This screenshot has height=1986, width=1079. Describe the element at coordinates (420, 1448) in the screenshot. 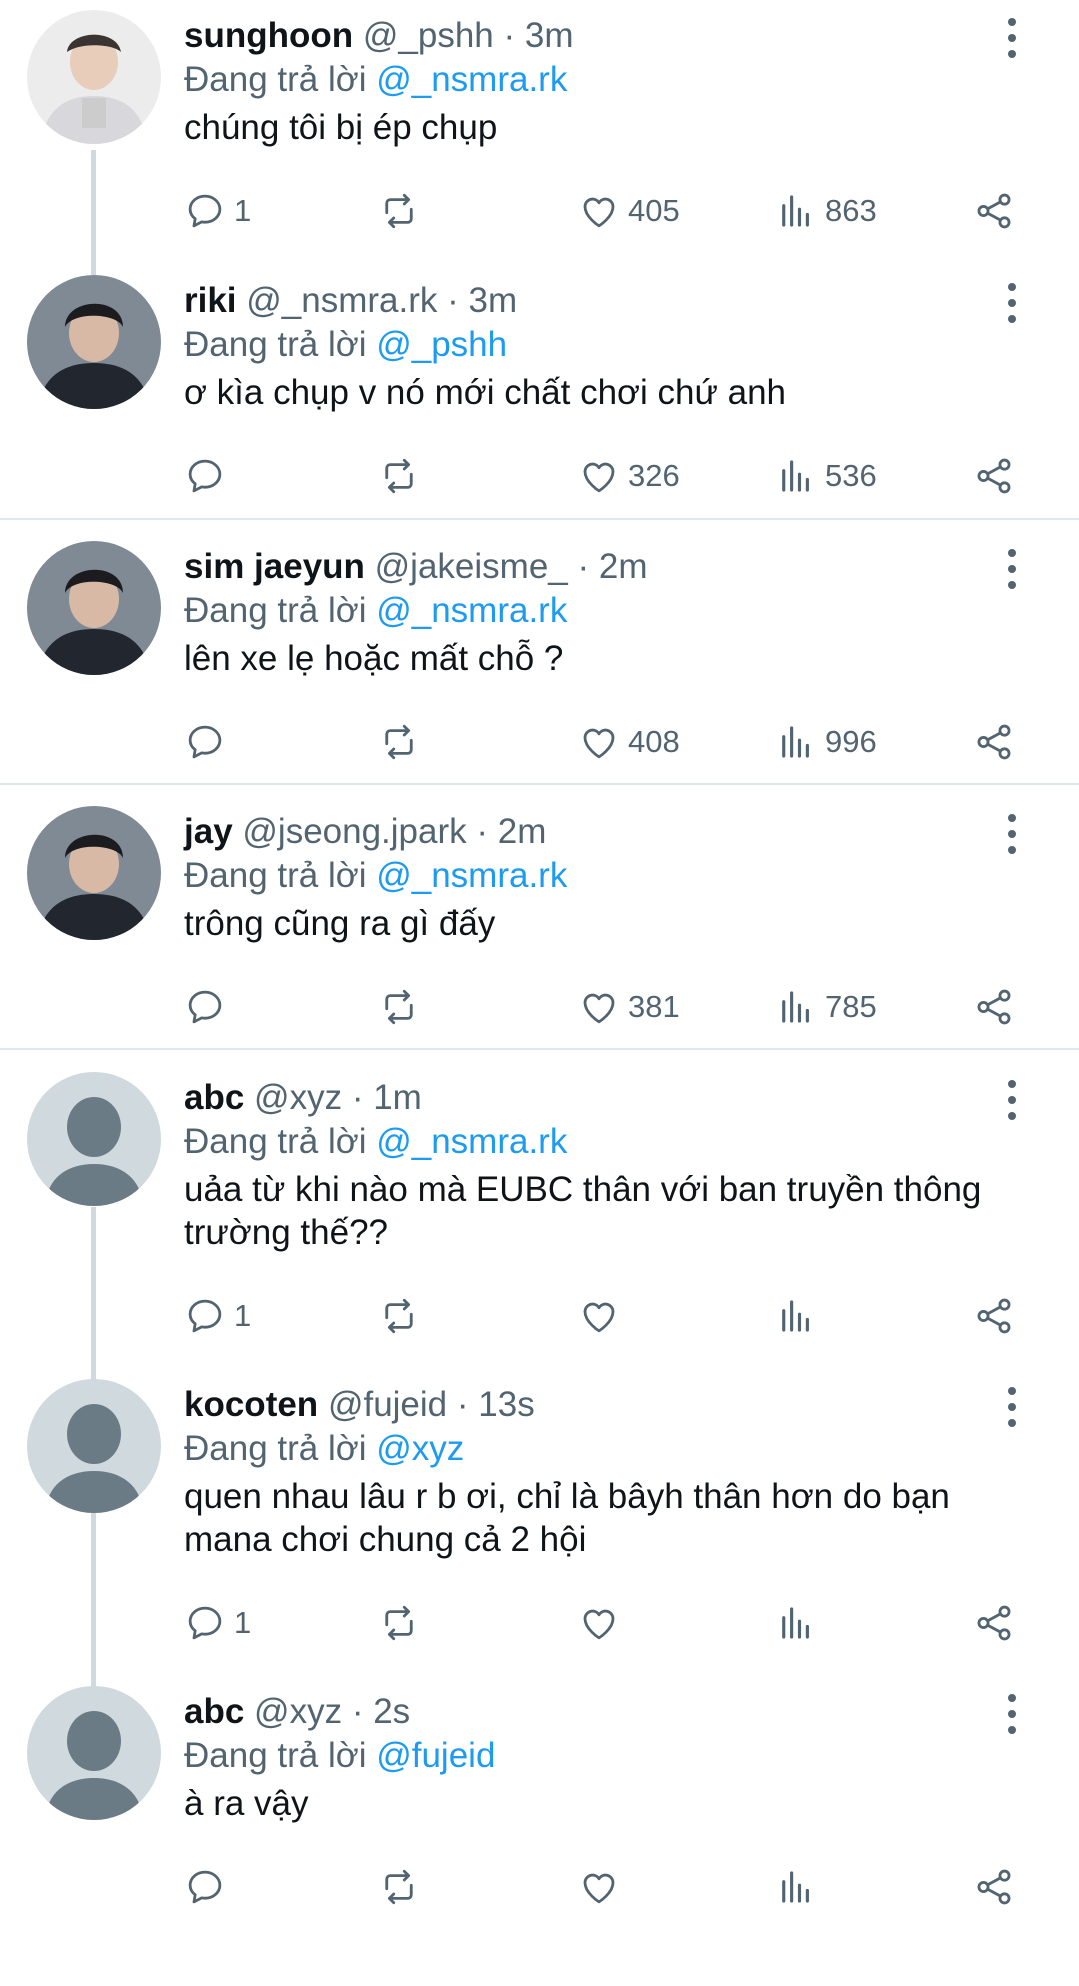

I see `reply-mention-link: @xyz` at that location.